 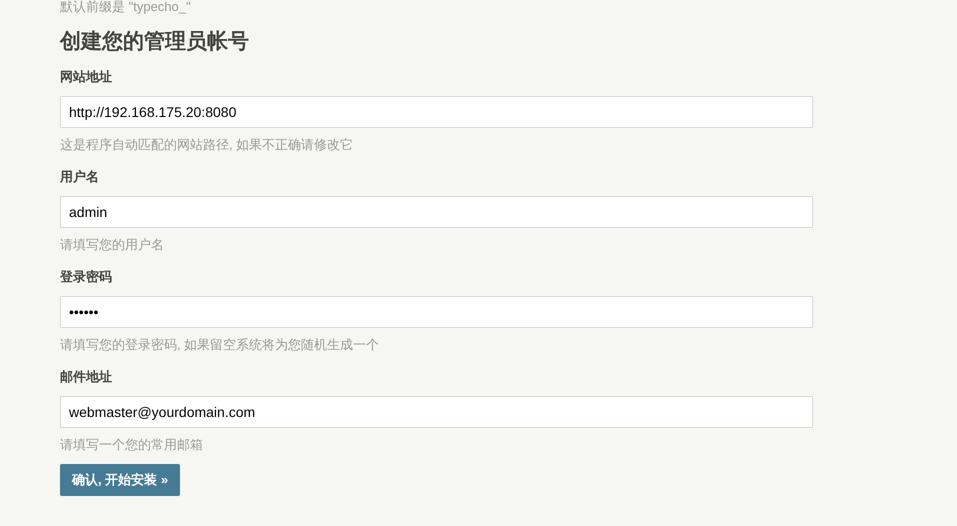 I want to click on input-field: ••••••, so click(x=436, y=312).